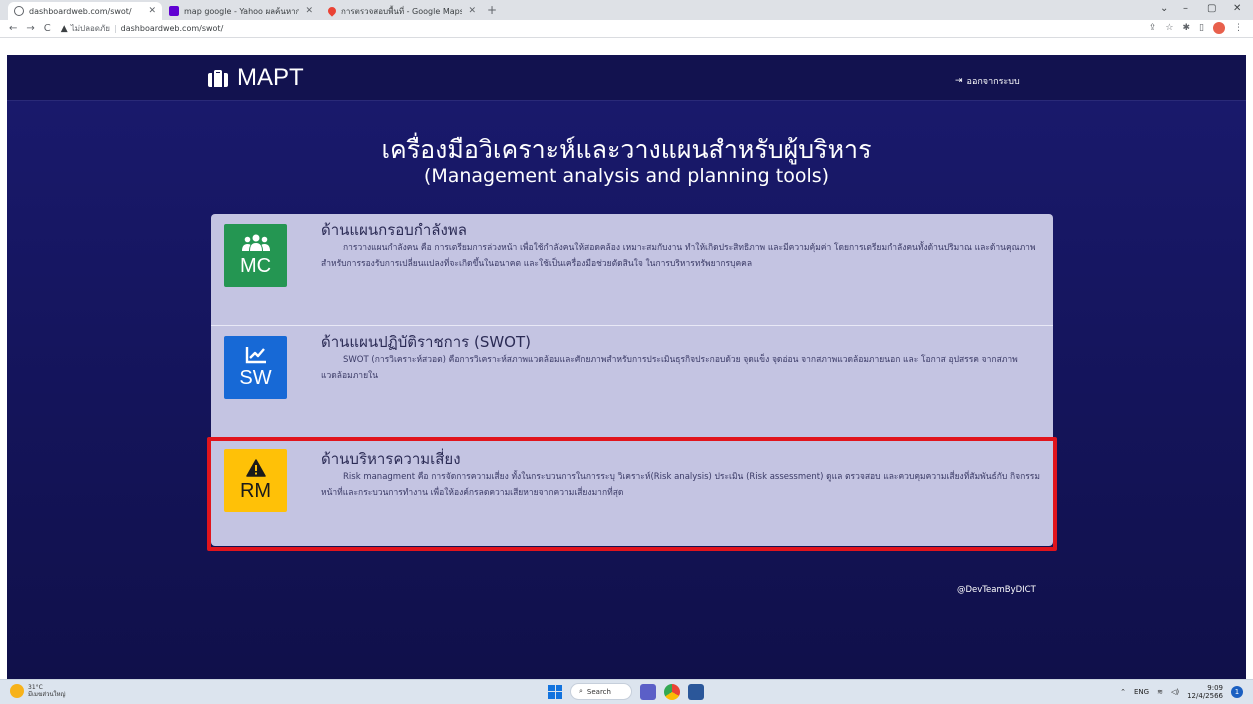 The width and height of the screenshot is (1253, 704). What do you see at coordinates (672, 691) in the screenshot?
I see `chrome-icon` at bounding box center [672, 691].